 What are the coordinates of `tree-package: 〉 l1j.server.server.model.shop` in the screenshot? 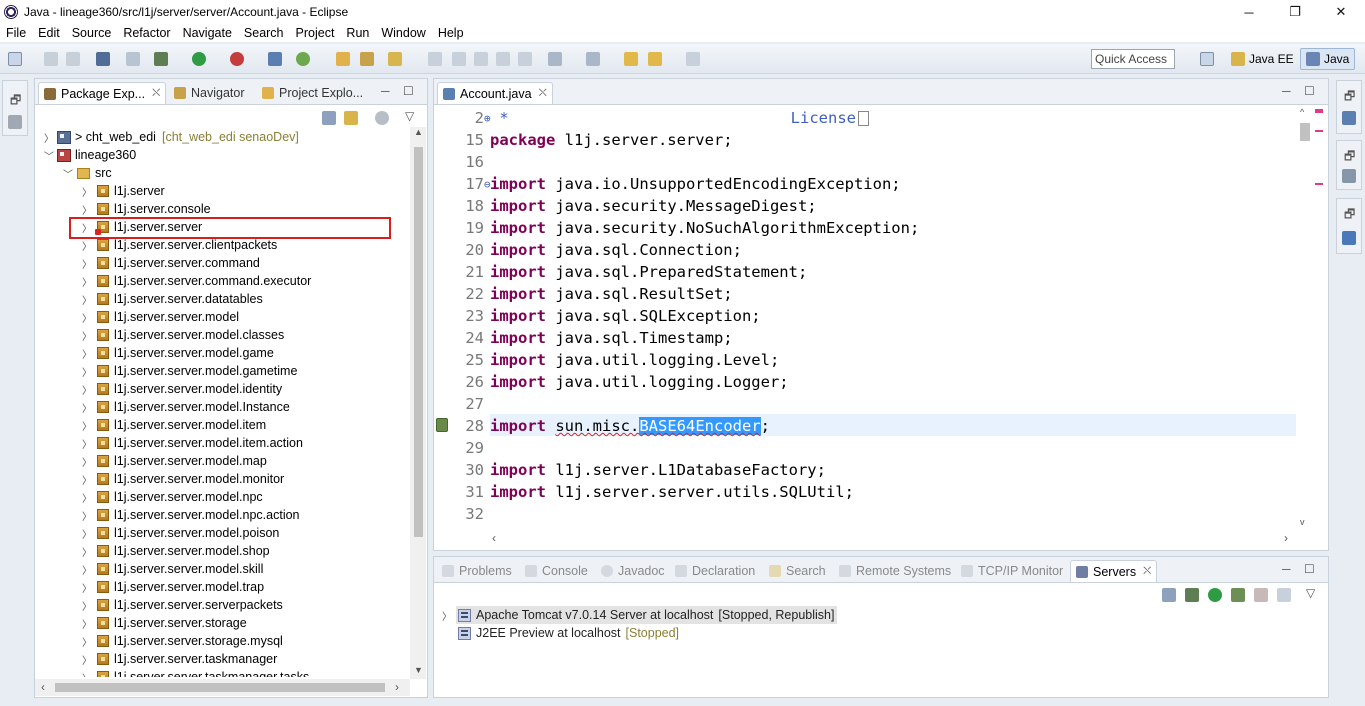 It's located at (175, 551).